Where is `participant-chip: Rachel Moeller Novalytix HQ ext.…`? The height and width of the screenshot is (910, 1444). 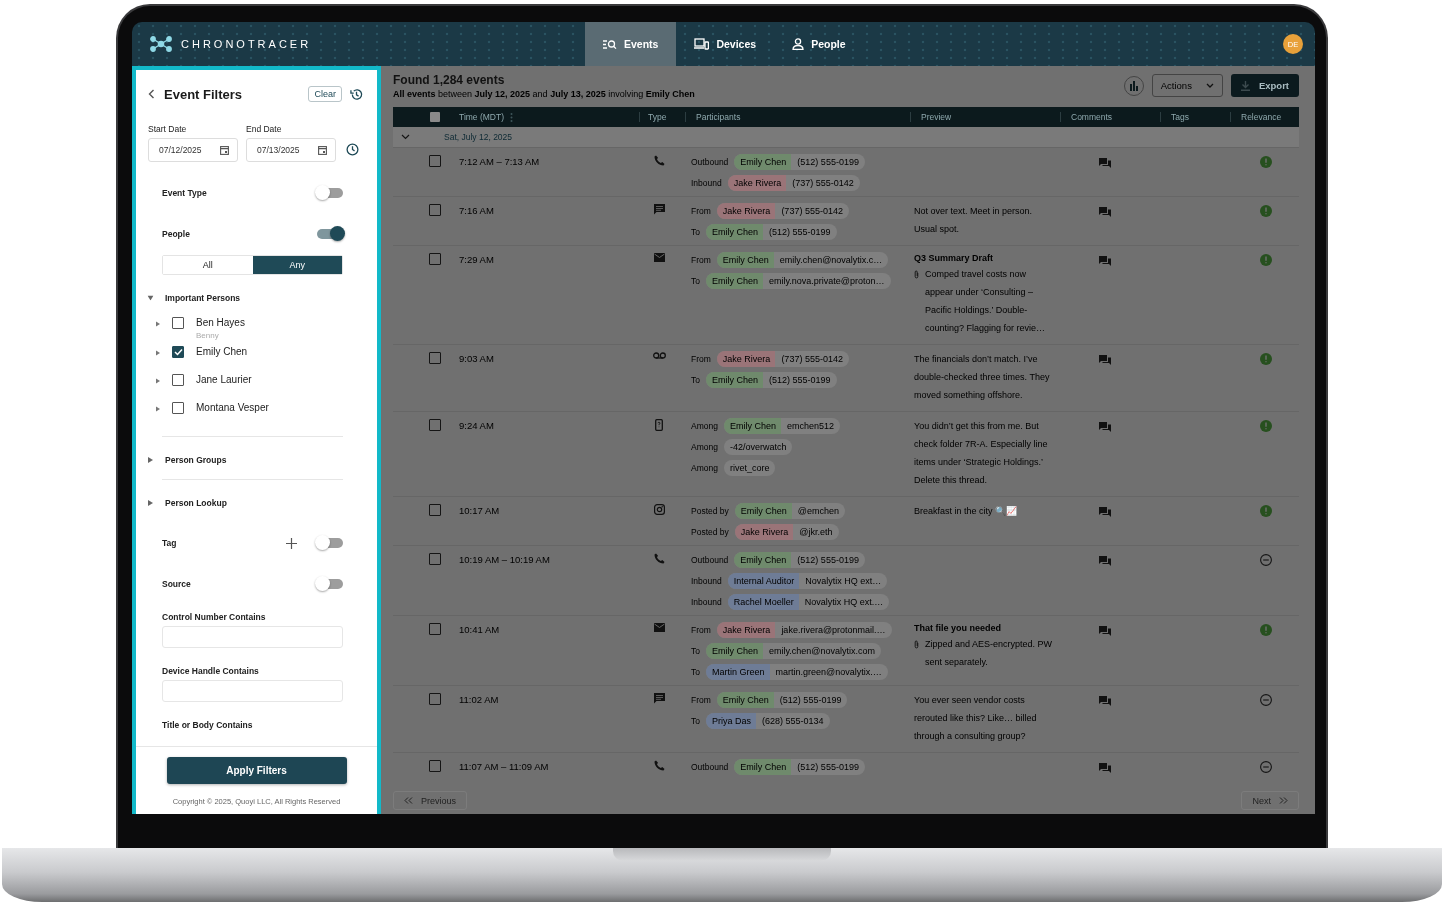 participant-chip: Rachel Moeller Novalytix HQ ext.… is located at coordinates (808, 601).